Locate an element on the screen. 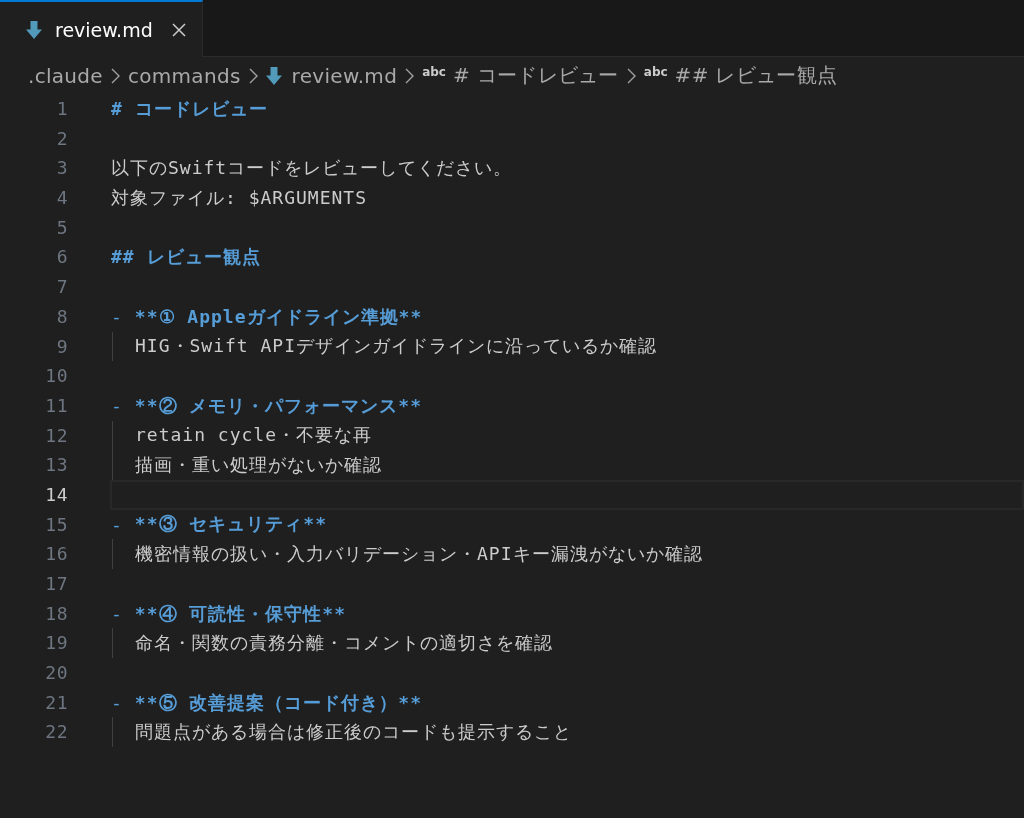 This screenshot has height=818, width=1024. line-number: 1 is located at coordinates (61, 109).